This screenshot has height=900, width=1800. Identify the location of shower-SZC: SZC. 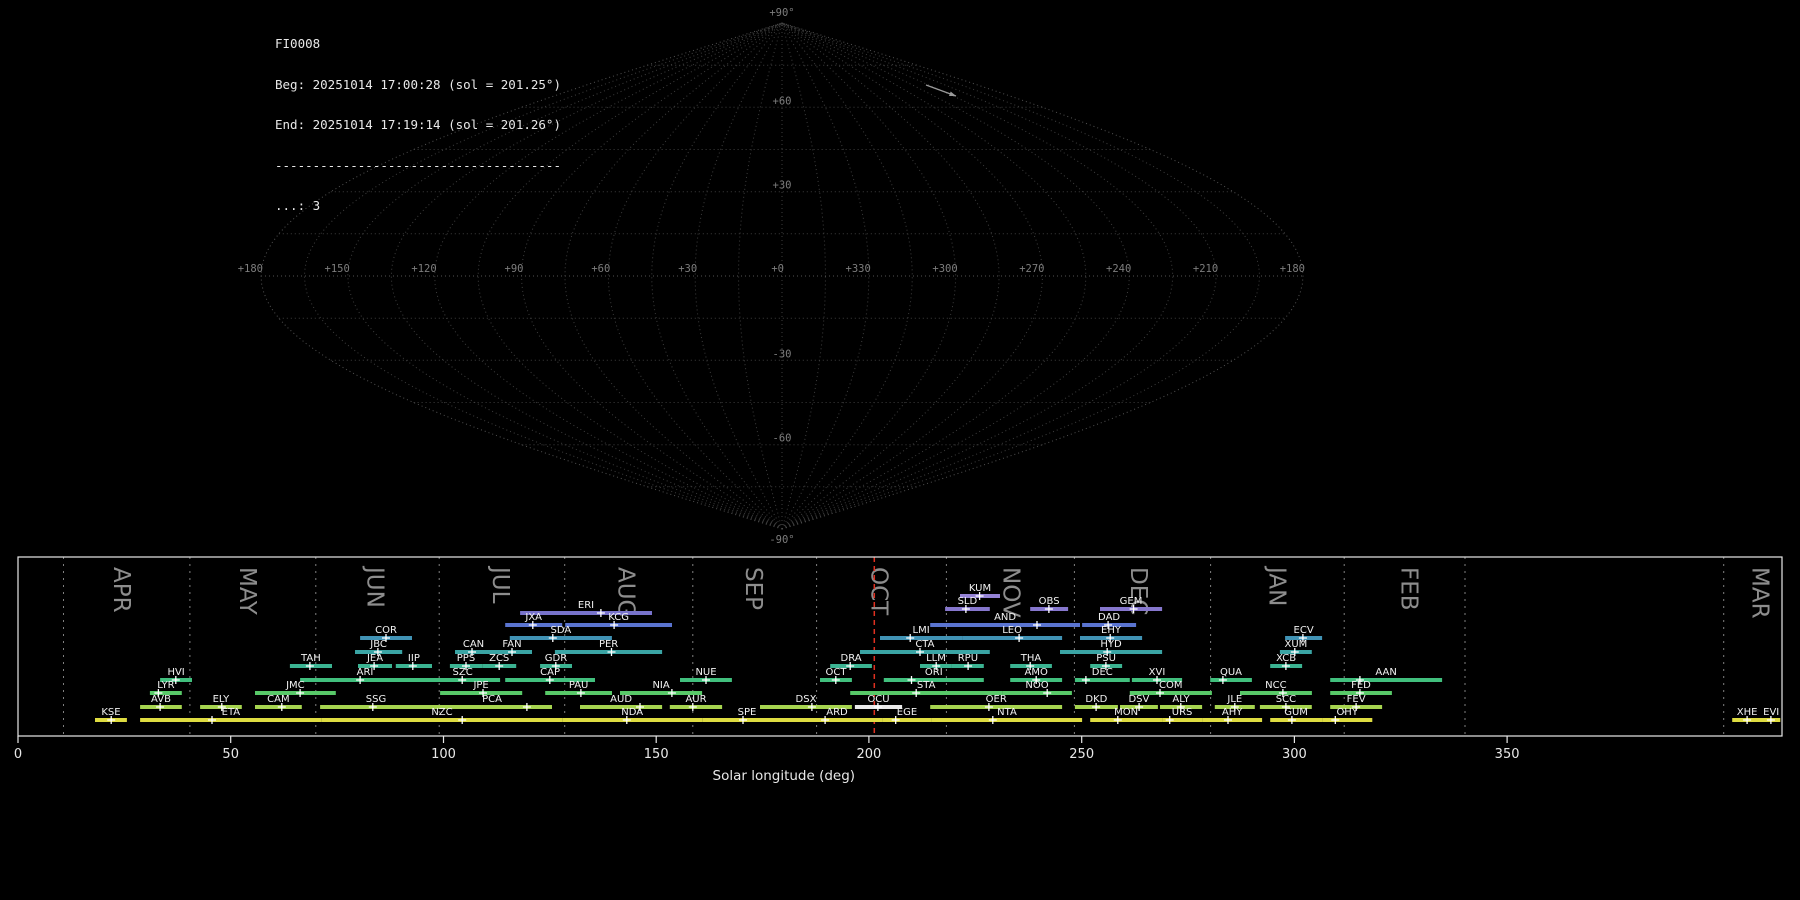
(463, 675).